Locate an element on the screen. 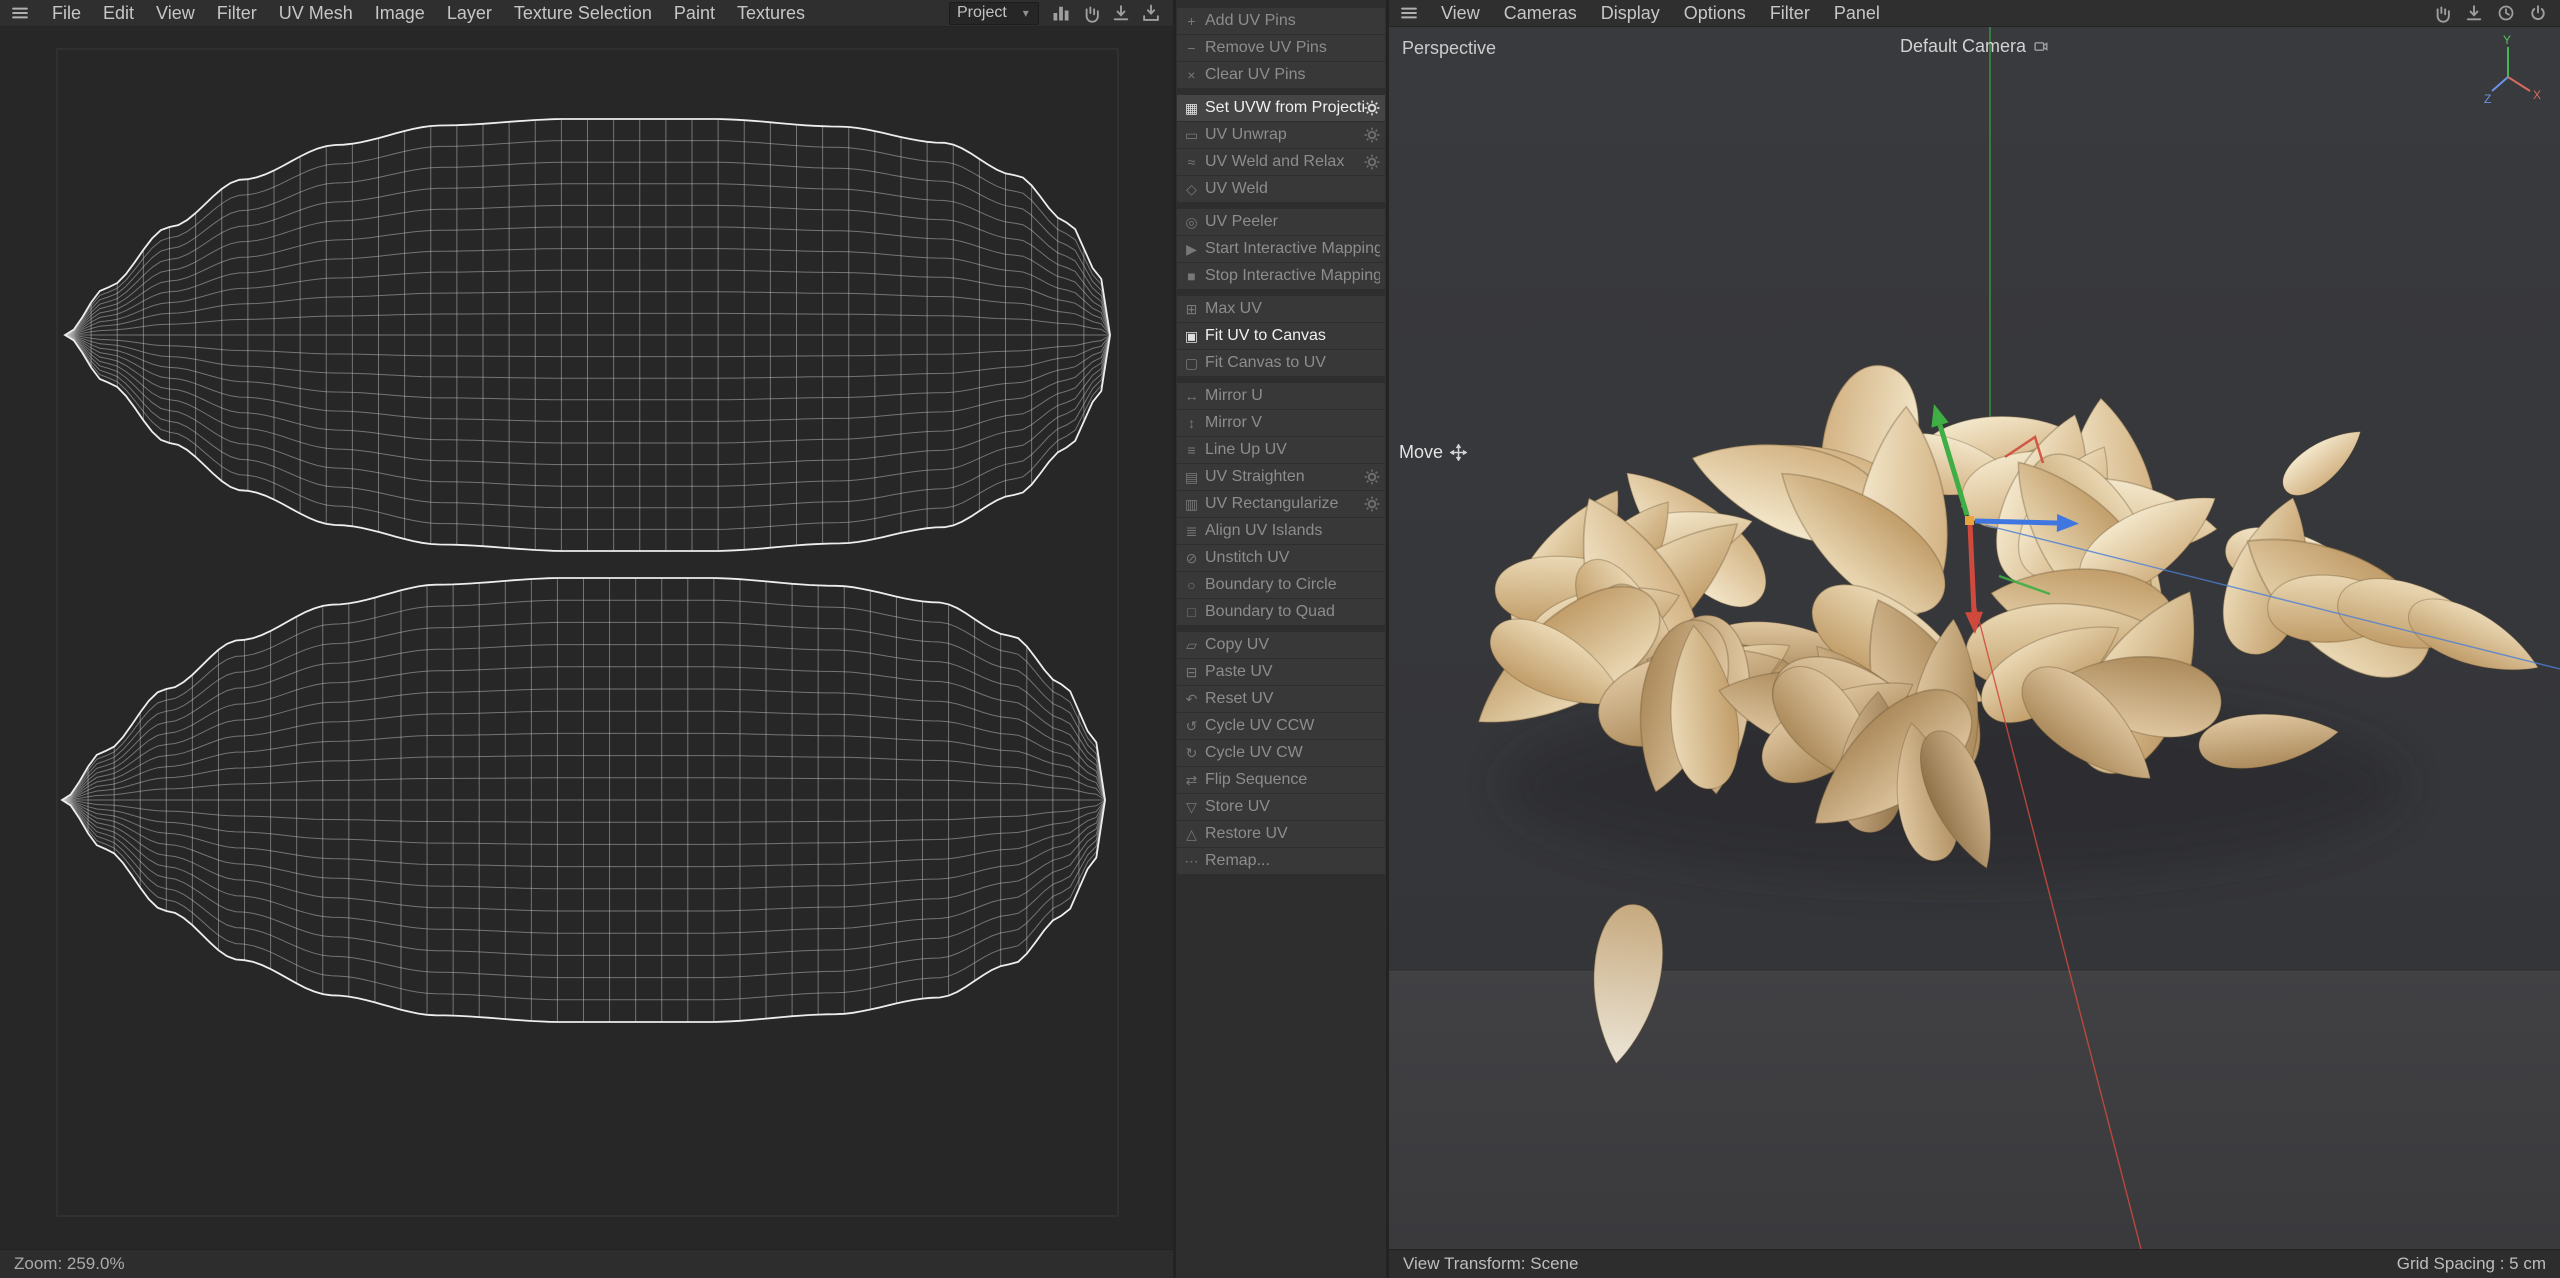 This screenshot has height=1278, width=2560. cmd-label: Clear UV Pins is located at coordinates (1255, 74).